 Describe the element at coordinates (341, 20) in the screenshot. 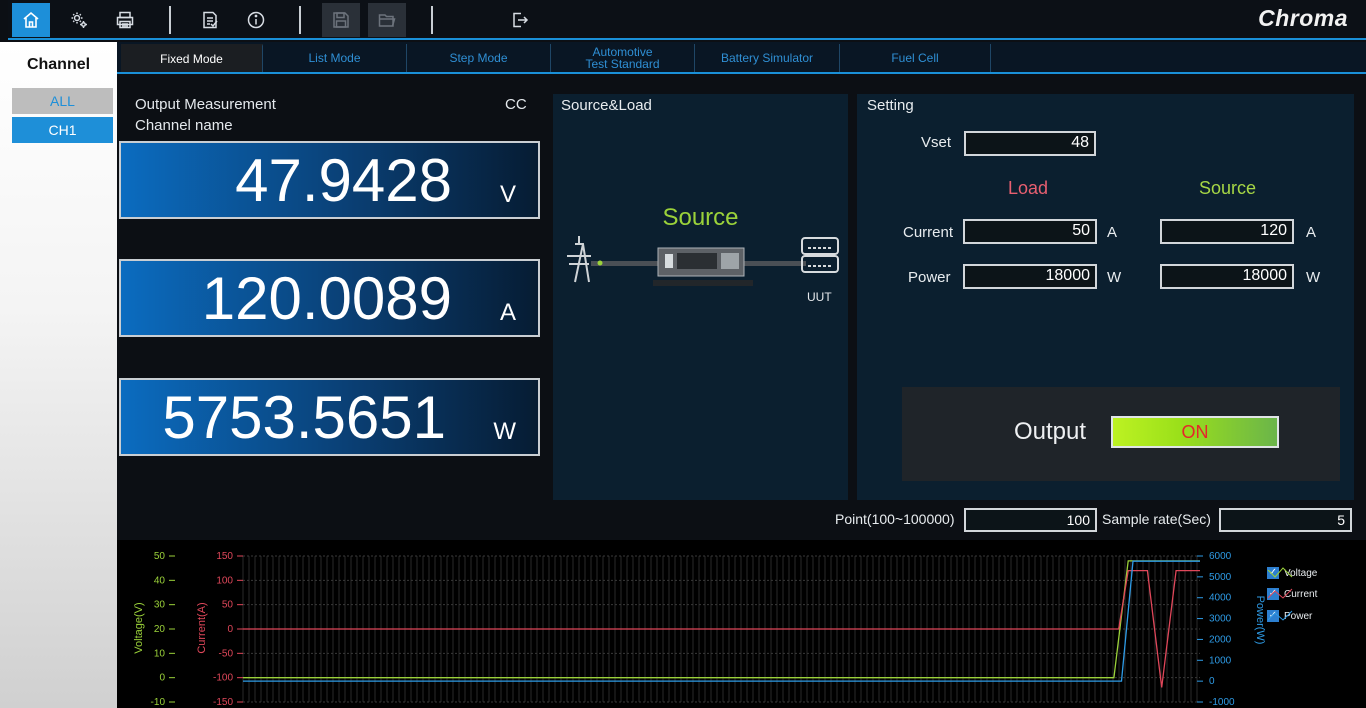

I see `save-icon` at that location.